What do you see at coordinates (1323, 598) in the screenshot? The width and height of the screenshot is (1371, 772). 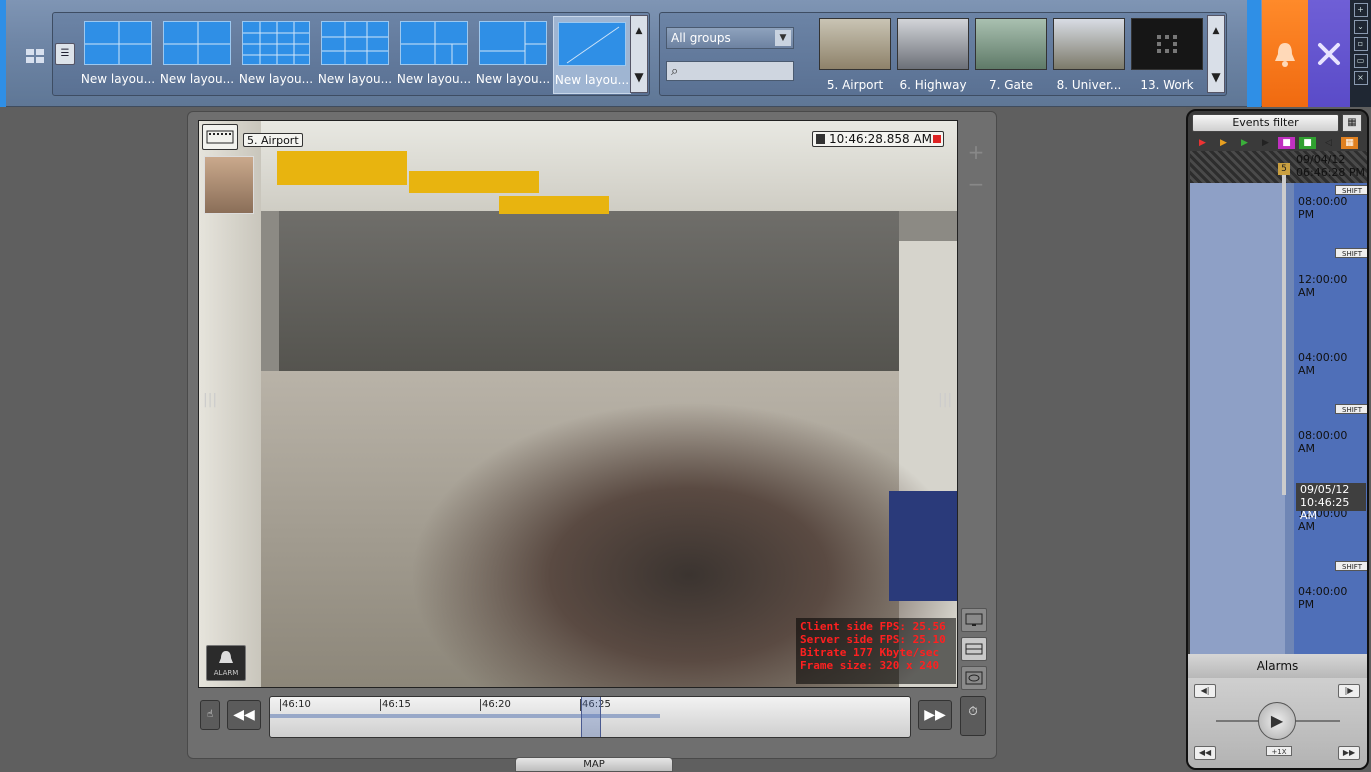 I see `timeline-time: 04:00:00 PM` at bounding box center [1323, 598].